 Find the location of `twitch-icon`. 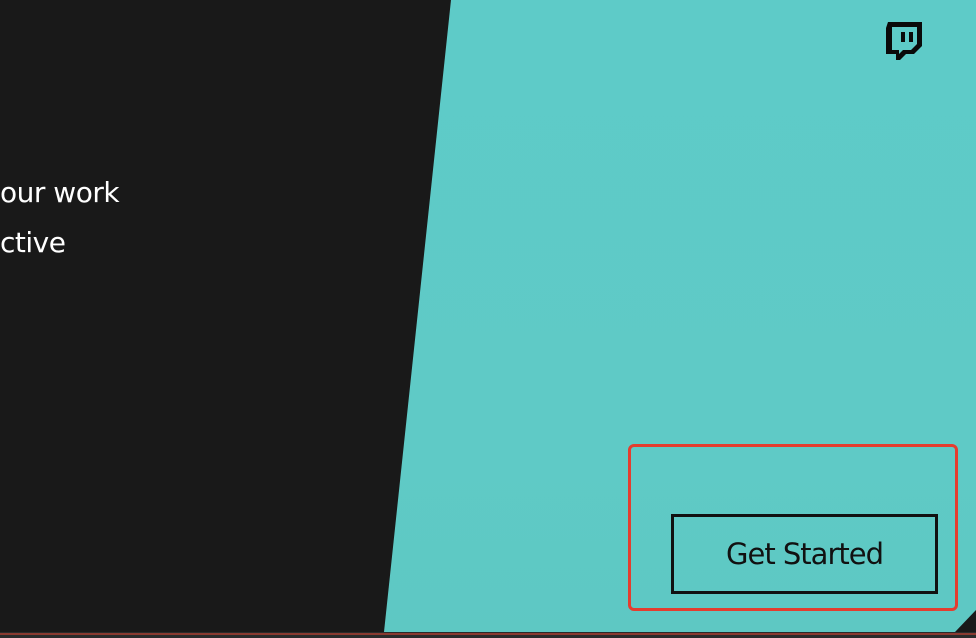

twitch-icon is located at coordinates (904, 41).